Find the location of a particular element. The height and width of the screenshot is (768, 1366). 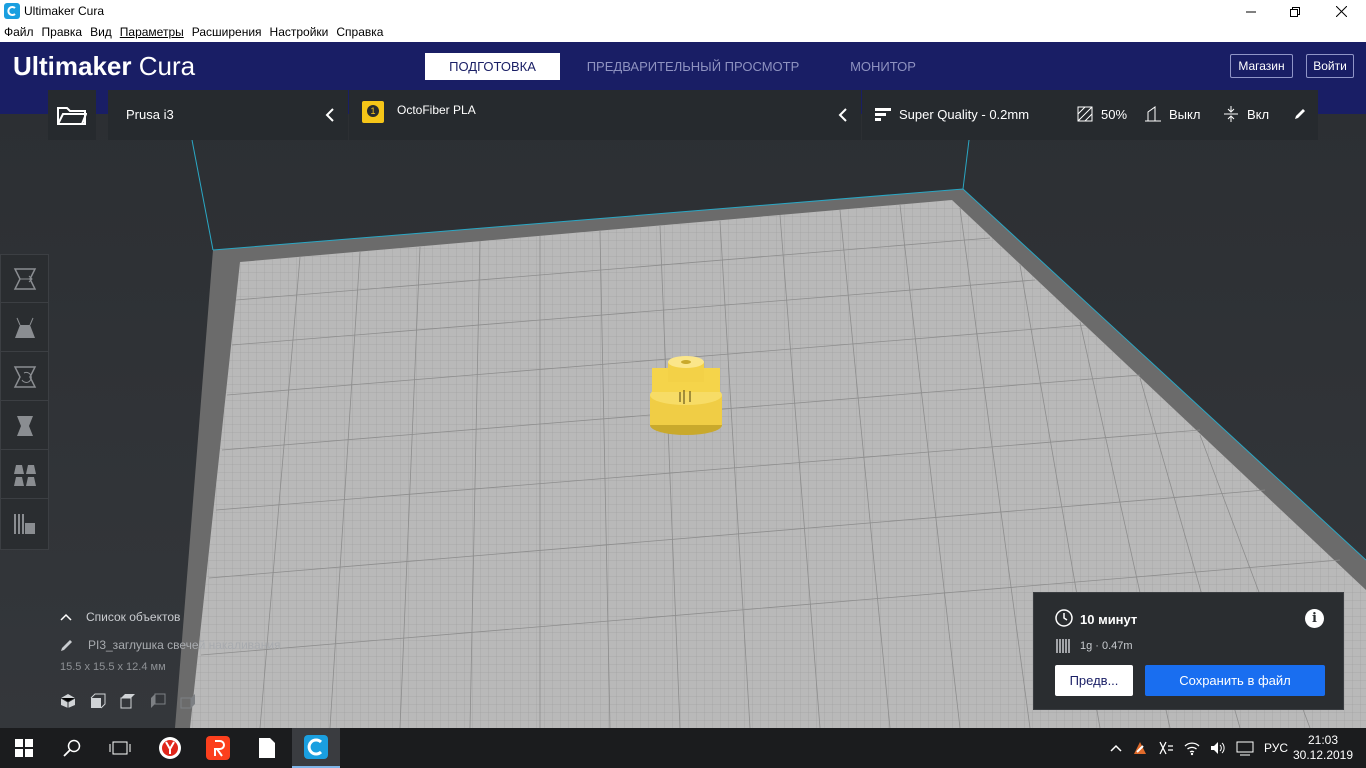

support-icon is located at coordinates (1153, 114).